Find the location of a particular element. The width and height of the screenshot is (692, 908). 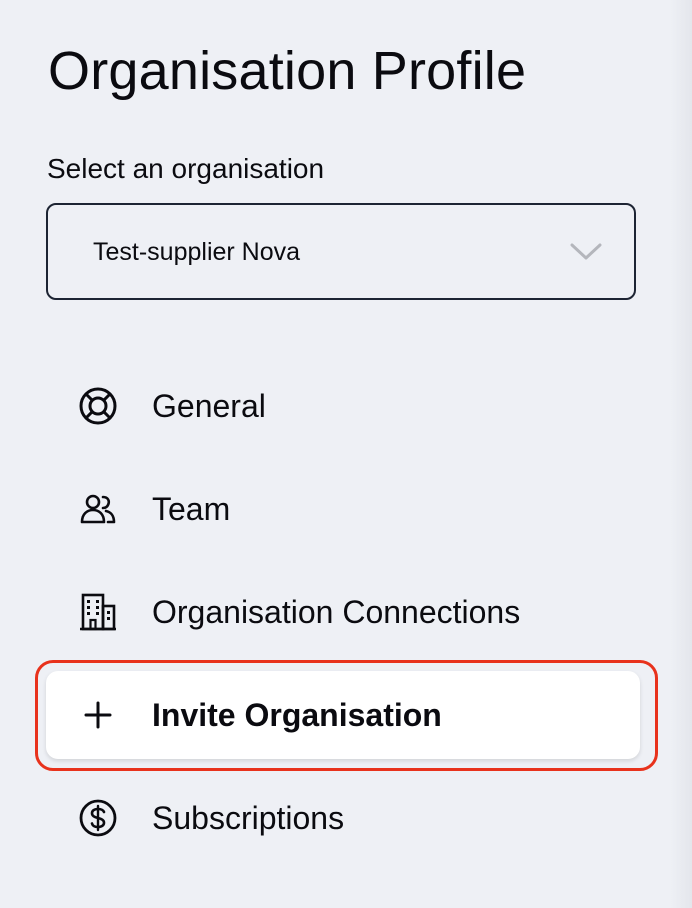

plus-icon is located at coordinates (98, 715).